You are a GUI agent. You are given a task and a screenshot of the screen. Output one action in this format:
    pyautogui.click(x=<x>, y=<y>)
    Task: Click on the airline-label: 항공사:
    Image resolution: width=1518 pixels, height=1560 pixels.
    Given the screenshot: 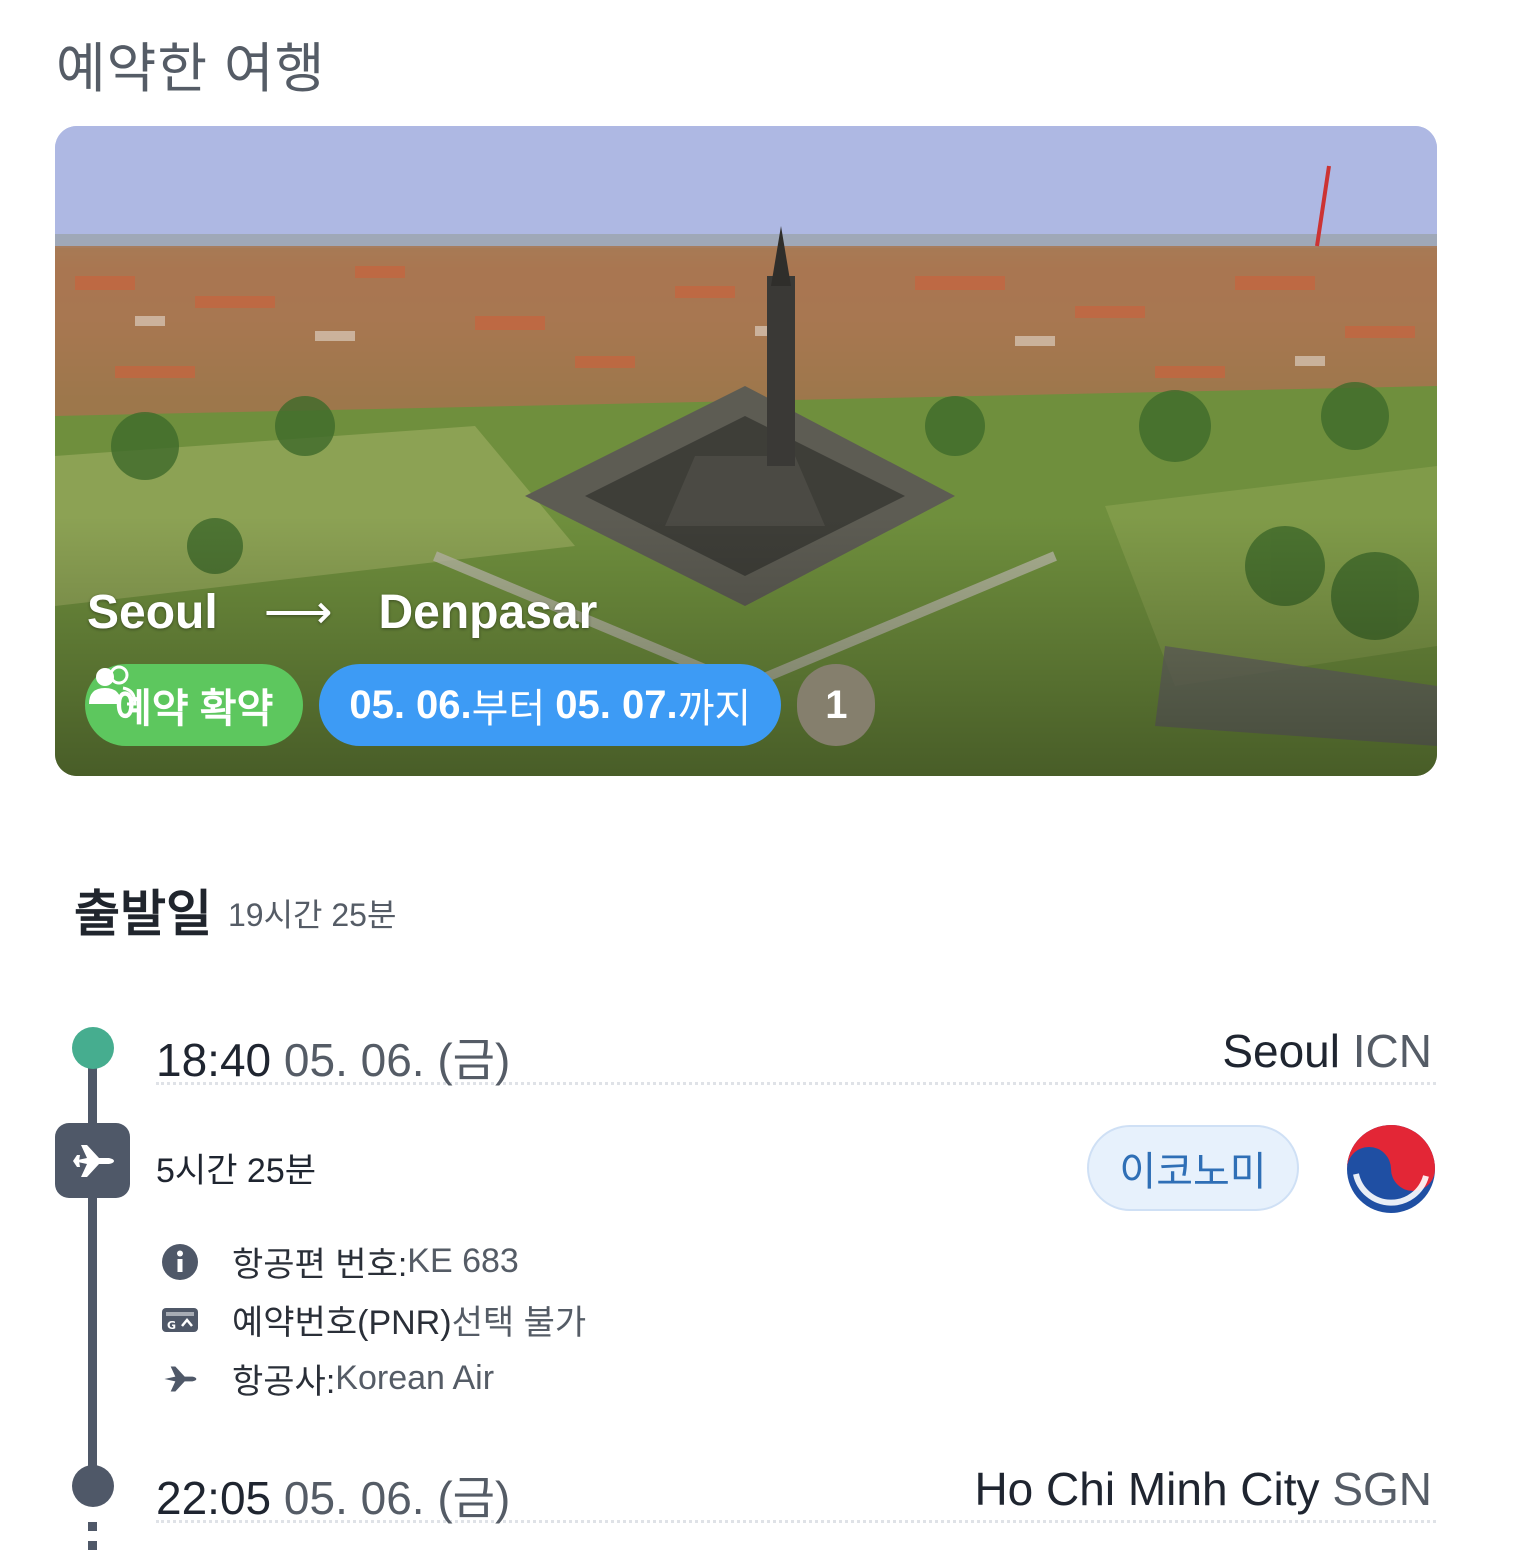 What is the action you would take?
    pyautogui.click(x=284, y=1382)
    